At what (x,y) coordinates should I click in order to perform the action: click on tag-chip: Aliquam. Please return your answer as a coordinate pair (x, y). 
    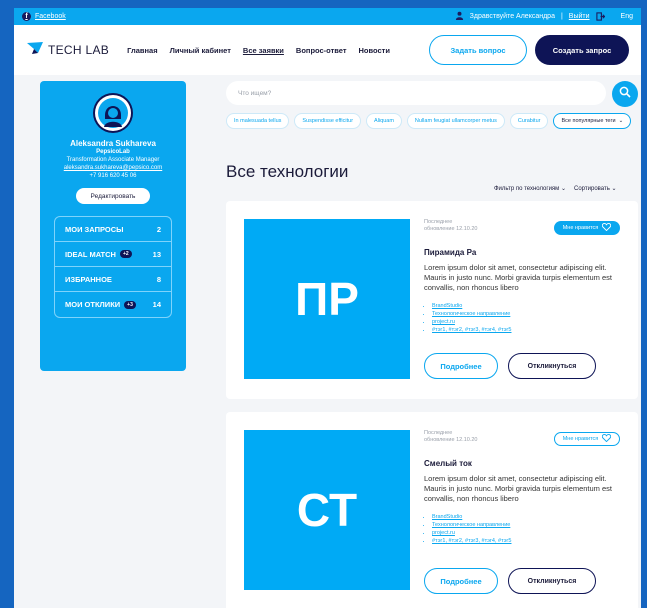
    Looking at the image, I should click on (384, 121).